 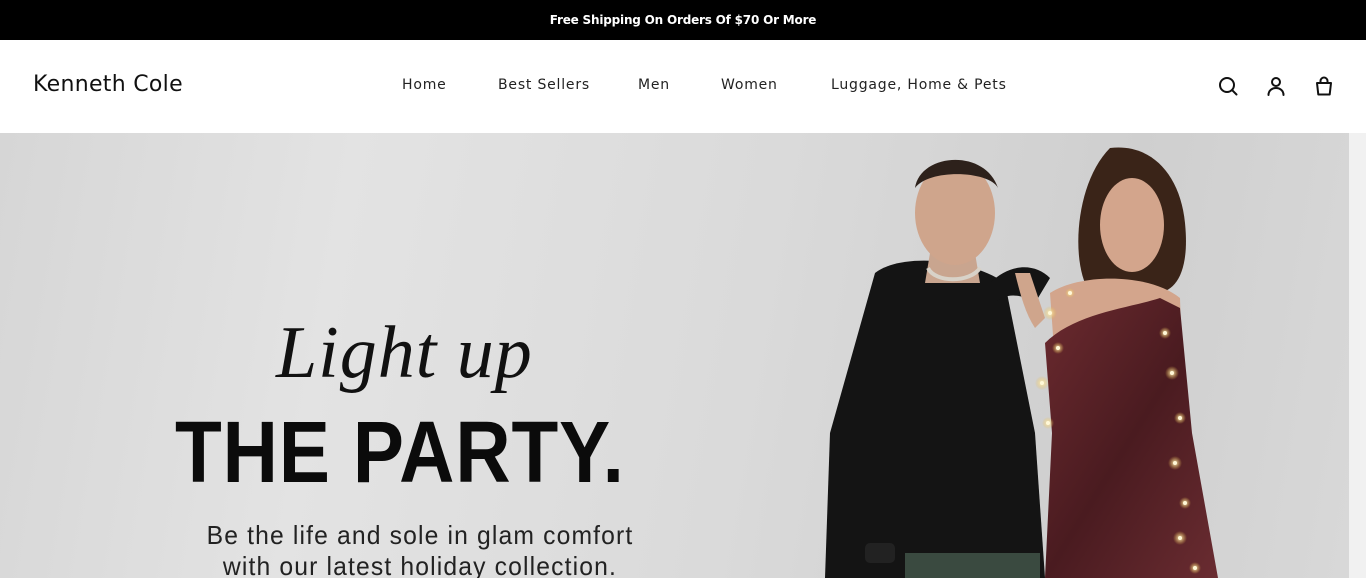 I want to click on search-icon, so click(x=1228, y=86).